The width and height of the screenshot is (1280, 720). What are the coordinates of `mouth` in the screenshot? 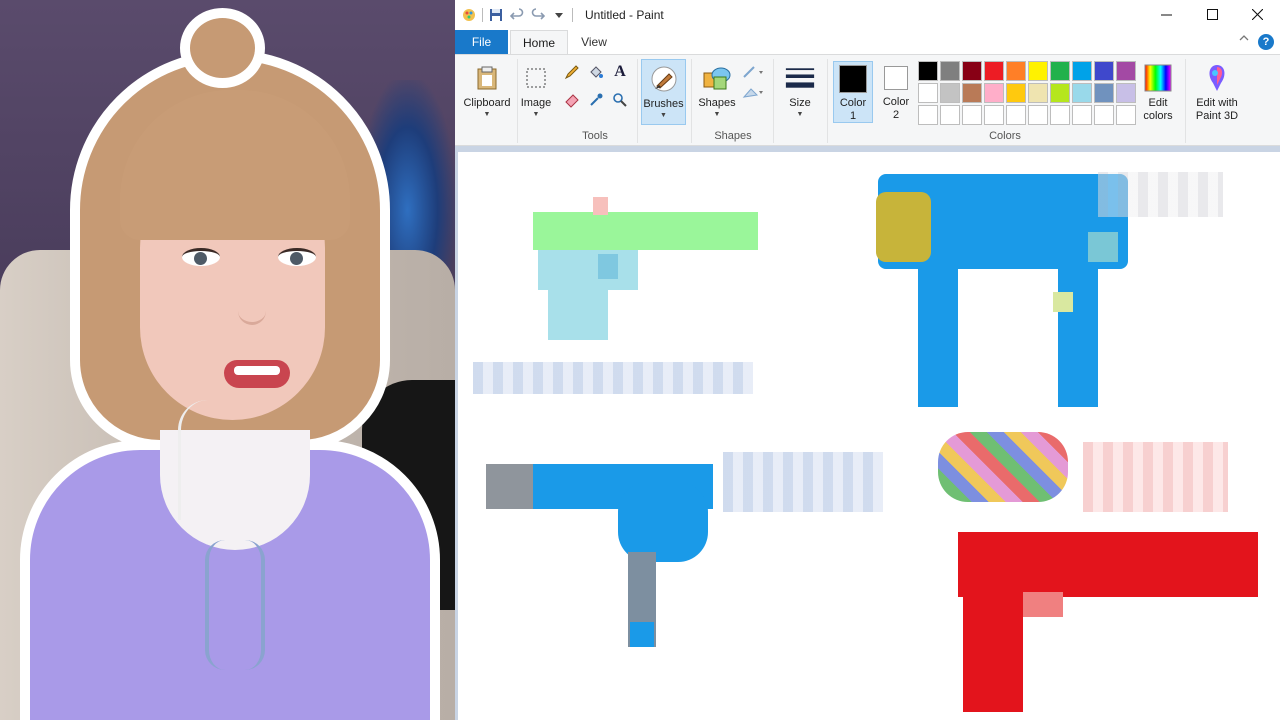 It's located at (257, 374).